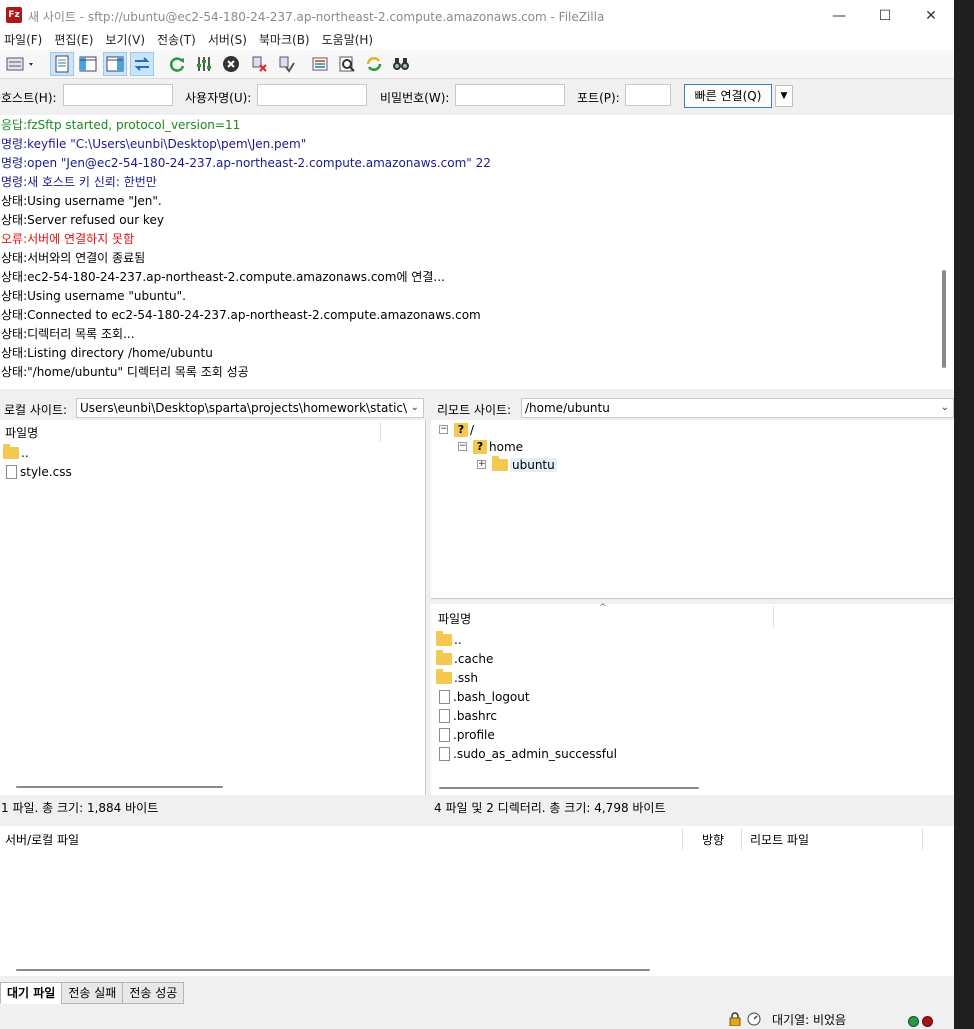 This screenshot has width=974, height=1029. What do you see at coordinates (735, 1019) in the screenshot?
I see `lock-icon` at bounding box center [735, 1019].